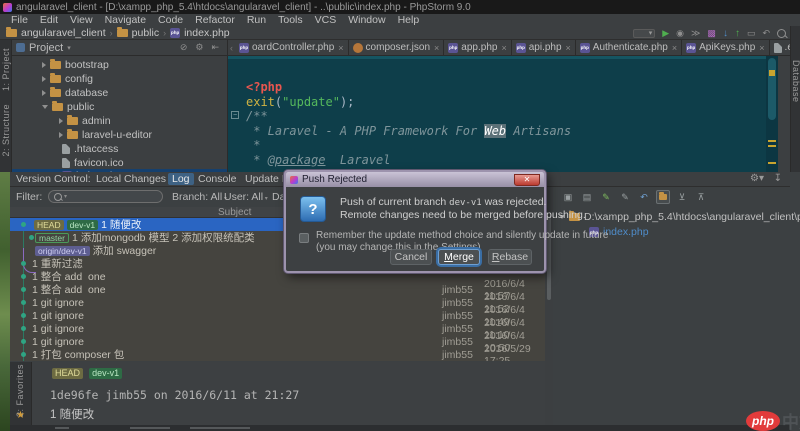  I want to click on project-panel-title: Project, so click(46, 48).